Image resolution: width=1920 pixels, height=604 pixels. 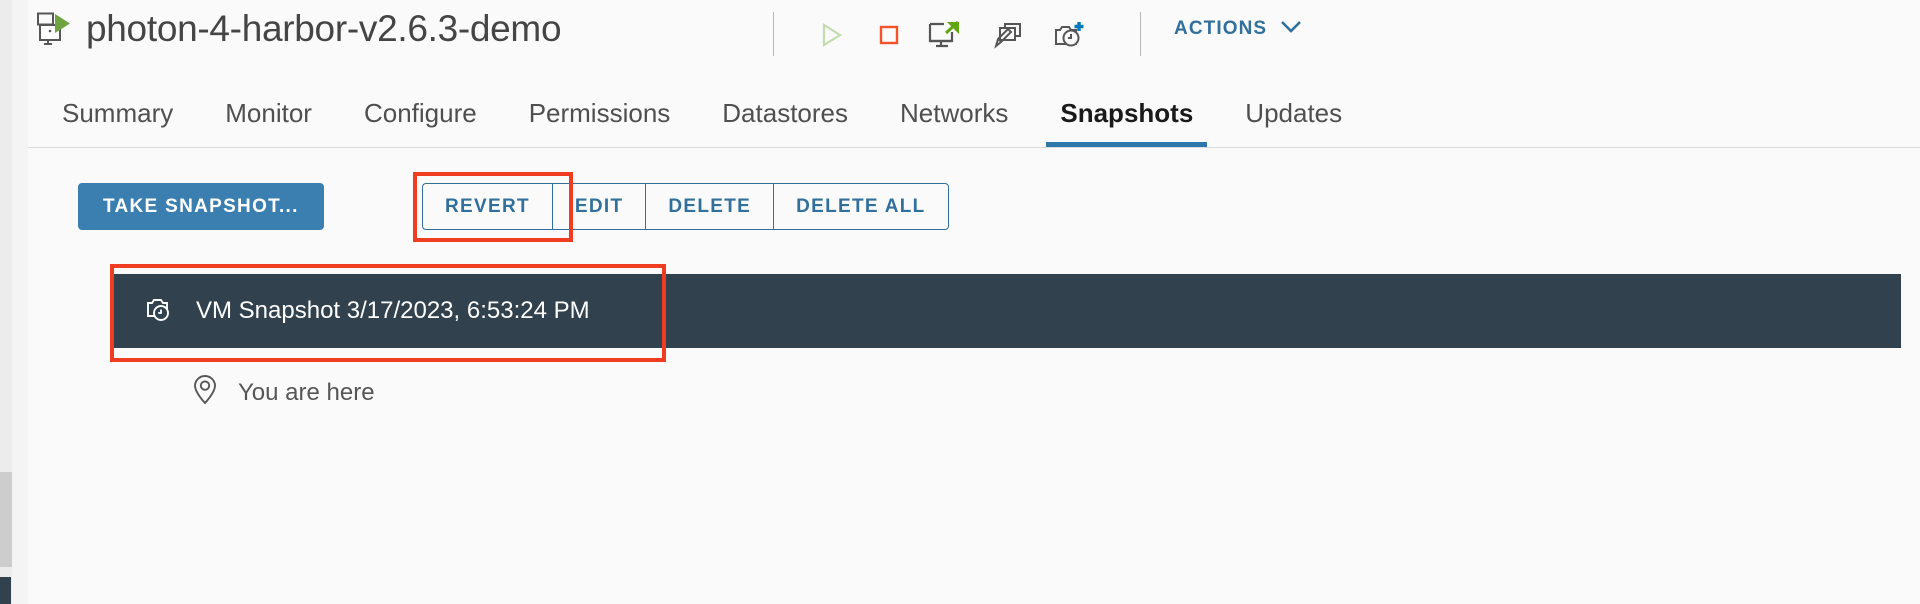 What do you see at coordinates (324, 28) in the screenshot?
I see `page-title: photon-4-harbor-v2.6.3-demo` at bounding box center [324, 28].